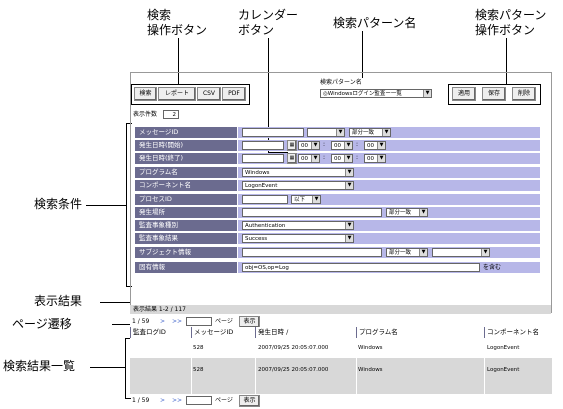 This screenshot has width=563, height=409. Describe the element at coordinates (186, 252) in the screenshot. I see `condition-label: サブジェクト情報` at that location.